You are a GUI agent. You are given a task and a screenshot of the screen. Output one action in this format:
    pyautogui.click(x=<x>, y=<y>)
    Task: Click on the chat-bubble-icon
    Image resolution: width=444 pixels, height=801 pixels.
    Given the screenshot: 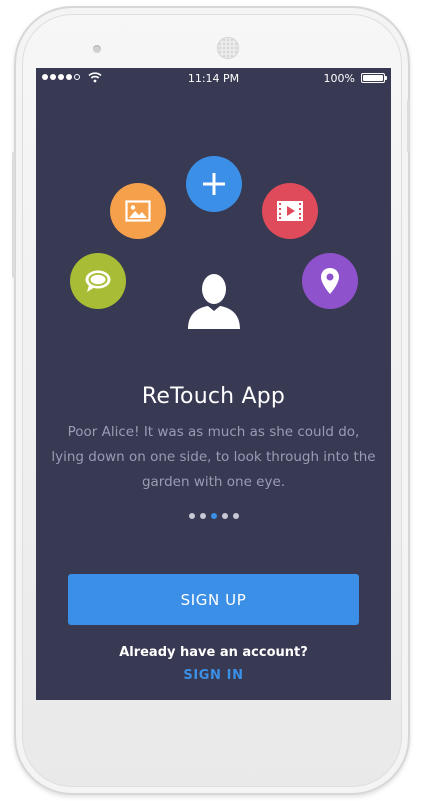 What is the action you would take?
    pyautogui.click(x=98, y=281)
    